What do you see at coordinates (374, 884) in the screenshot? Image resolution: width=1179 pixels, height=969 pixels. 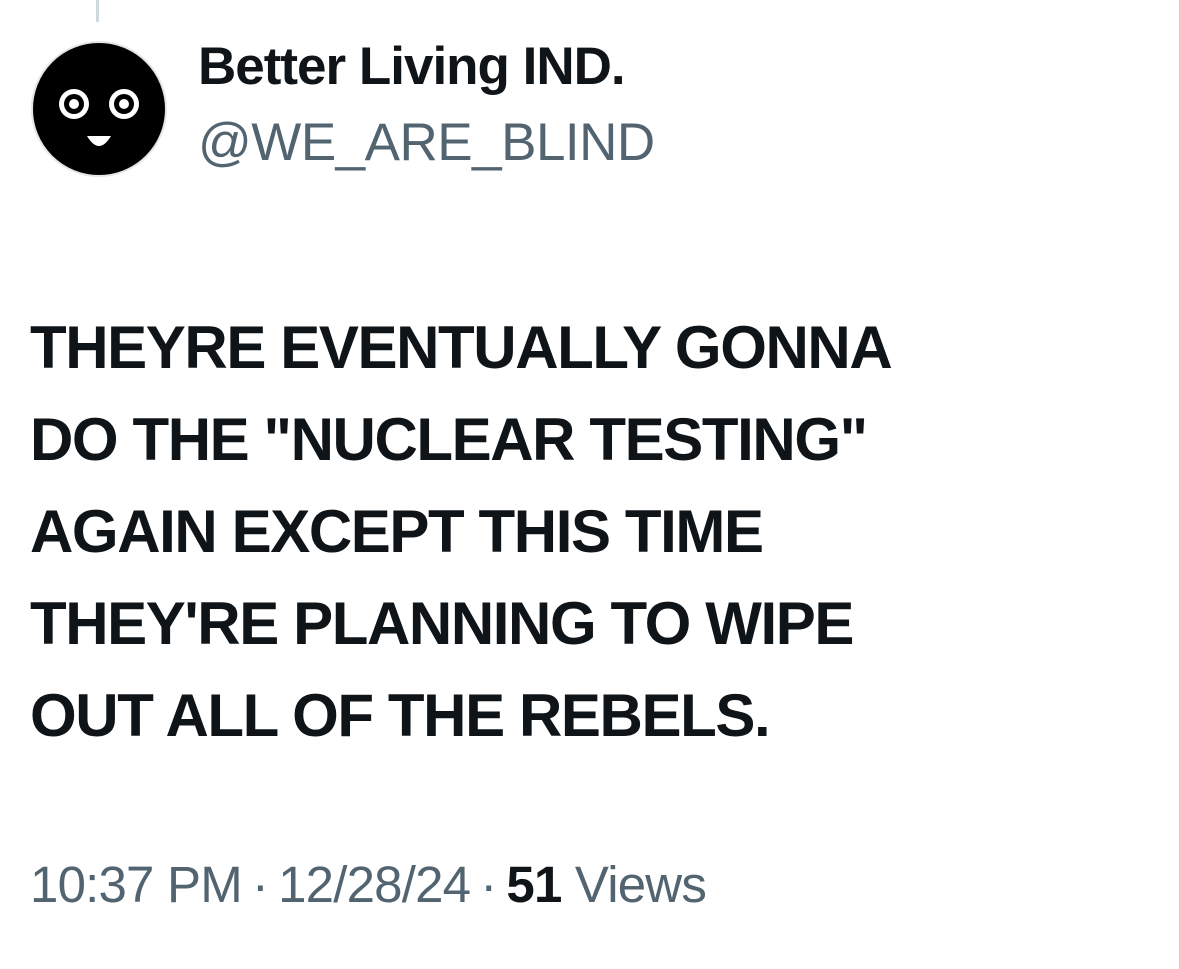 I see `tweet-date: 12/28/24` at bounding box center [374, 884].